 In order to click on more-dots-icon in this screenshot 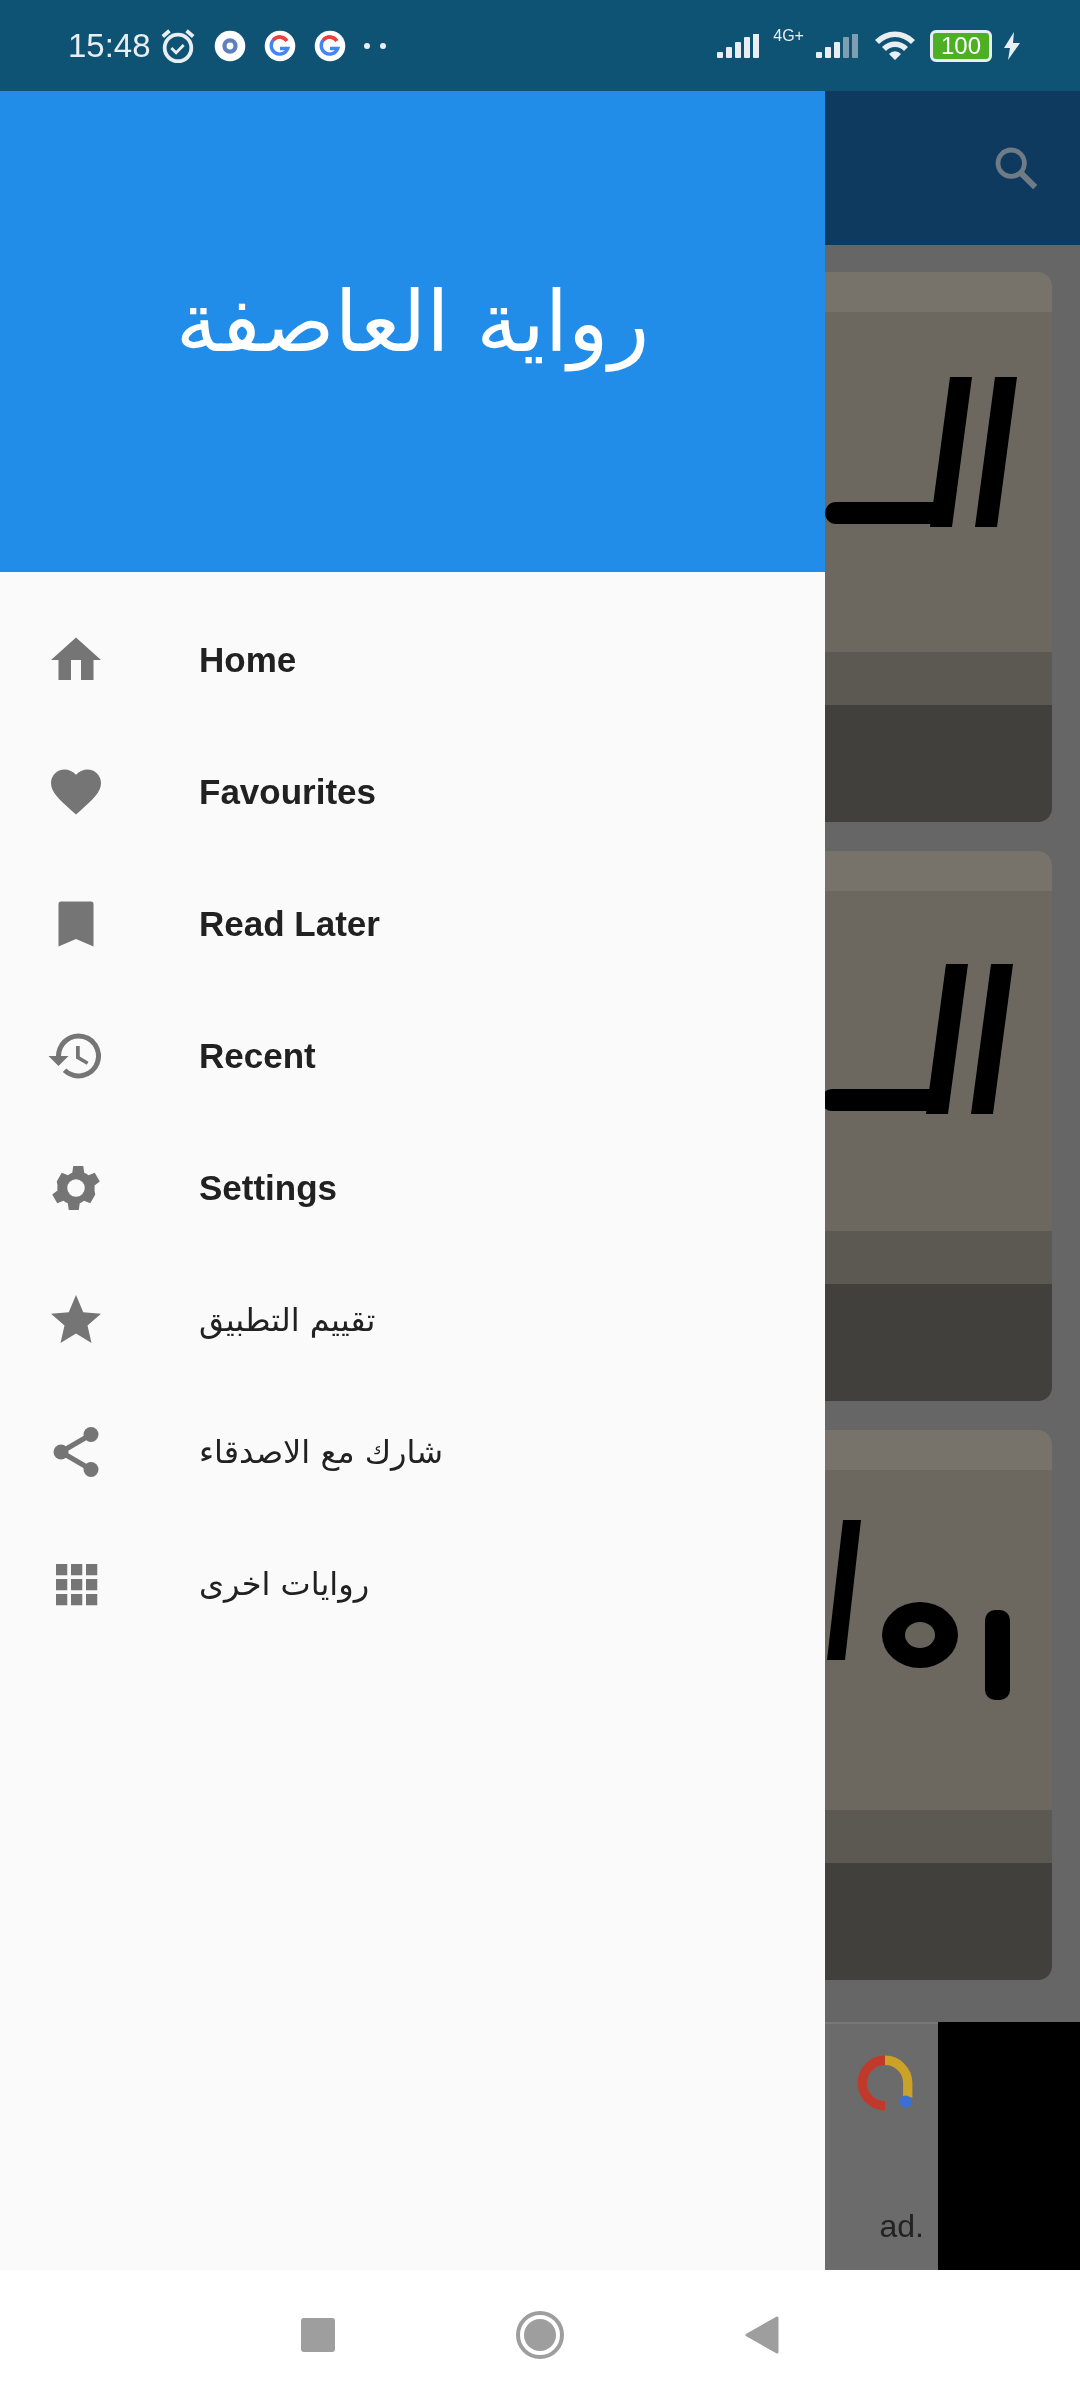, I will do `click(374, 45)`.